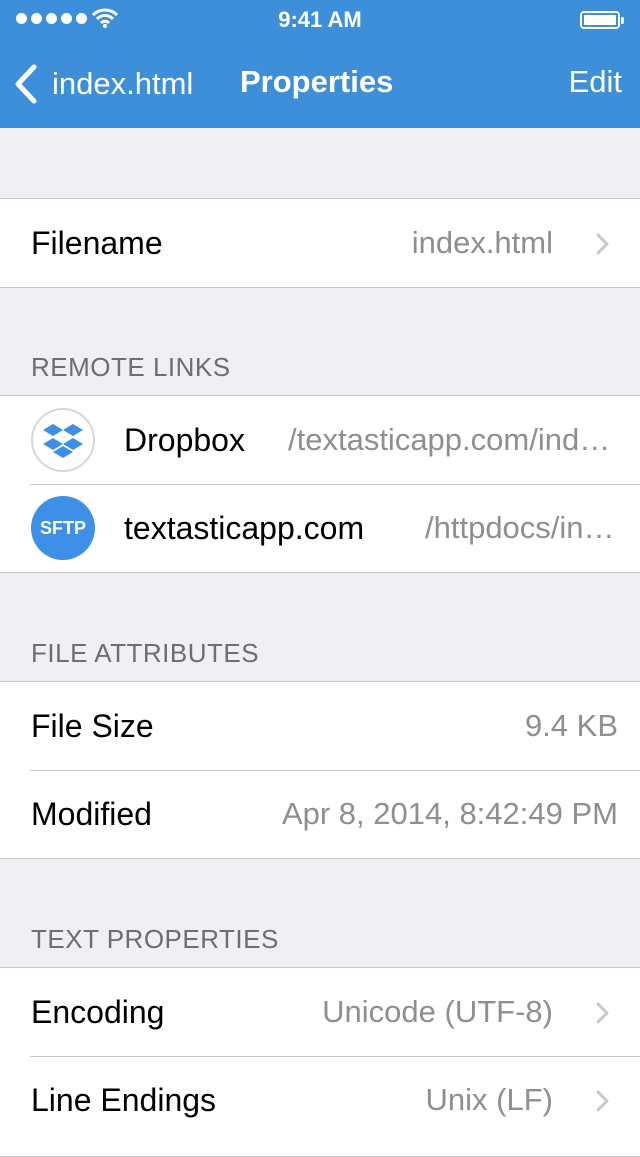 The image size is (640, 1157). I want to click on line-endings-value: Unix (LF), so click(489, 1099).